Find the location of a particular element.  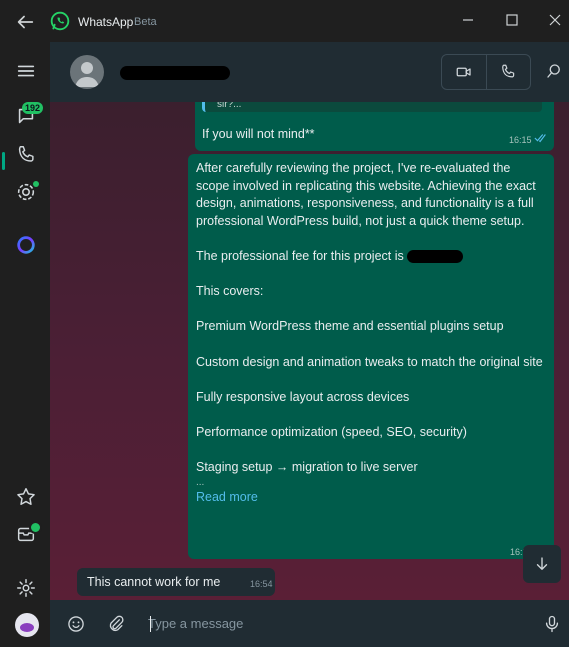

message-paragraph: The professional fee for this project is is located at coordinates (371, 257).